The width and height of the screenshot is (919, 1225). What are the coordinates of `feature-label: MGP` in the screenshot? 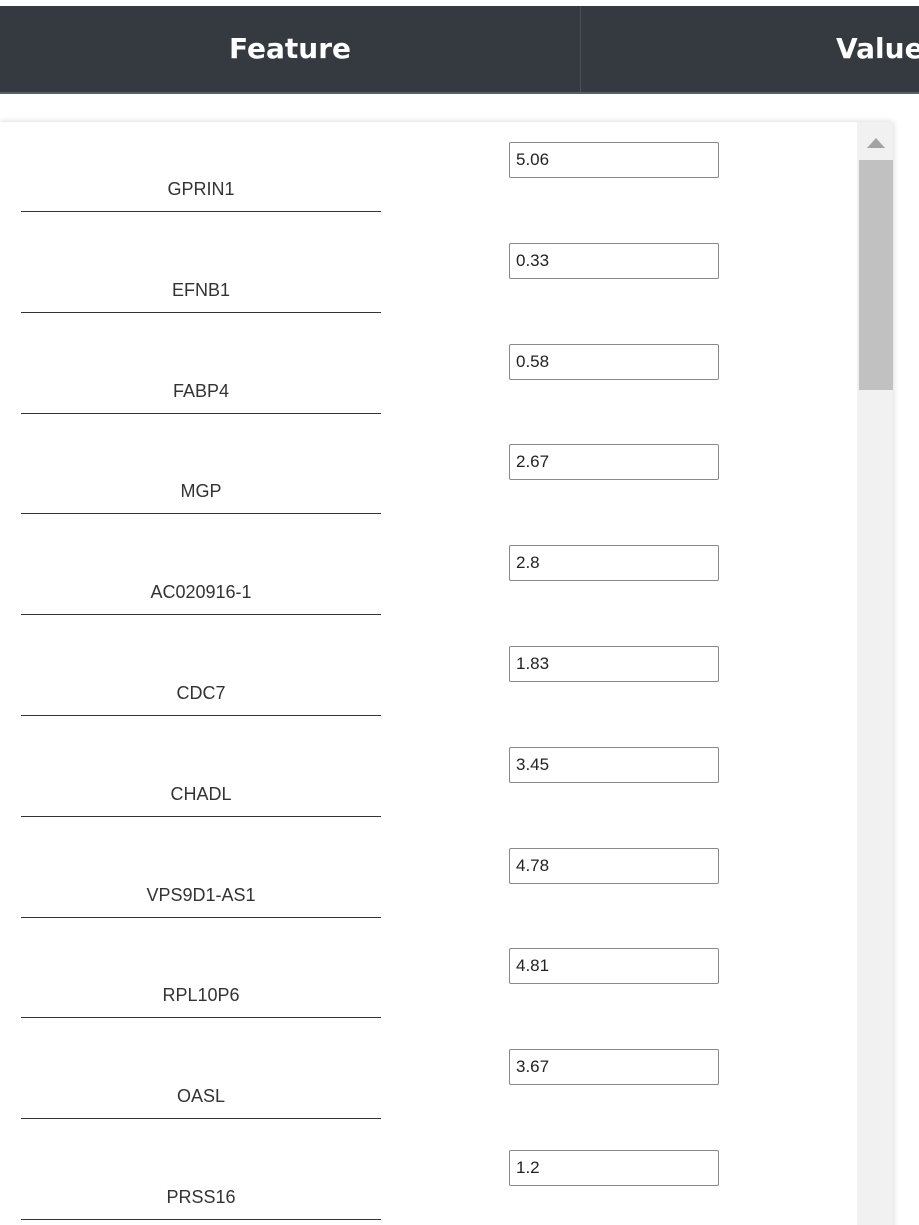 It's located at (201, 497).